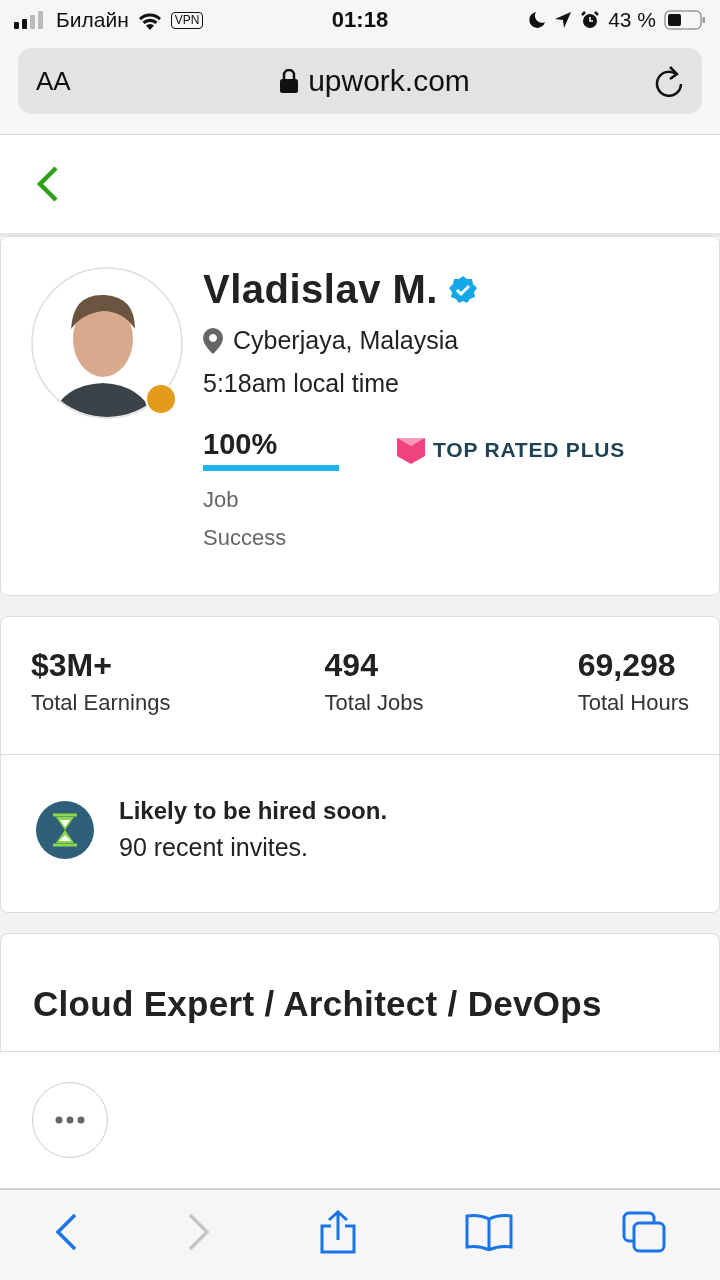 The image size is (720, 1280). What do you see at coordinates (72, 665) in the screenshot?
I see `stat-value: $3M+` at bounding box center [72, 665].